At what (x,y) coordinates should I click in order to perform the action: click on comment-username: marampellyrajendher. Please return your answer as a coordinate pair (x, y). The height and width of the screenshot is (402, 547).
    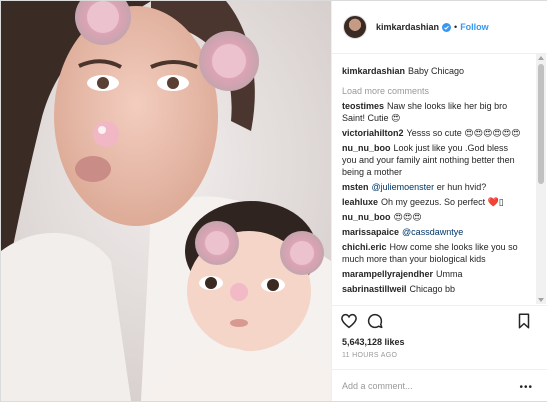
    Looking at the image, I should click on (387, 274).